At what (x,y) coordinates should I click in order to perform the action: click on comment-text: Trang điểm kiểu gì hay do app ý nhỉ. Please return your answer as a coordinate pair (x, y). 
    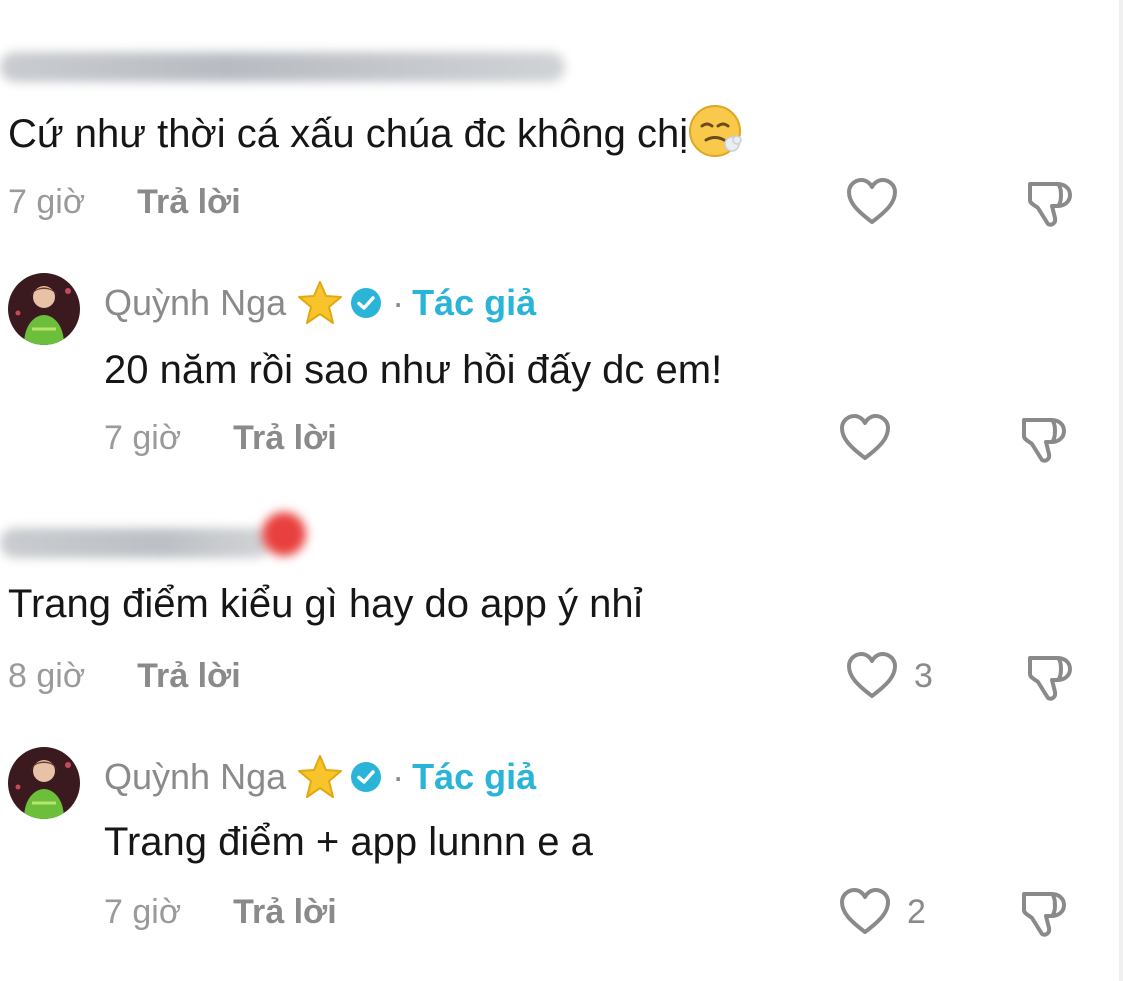
    Looking at the image, I should click on (325, 604).